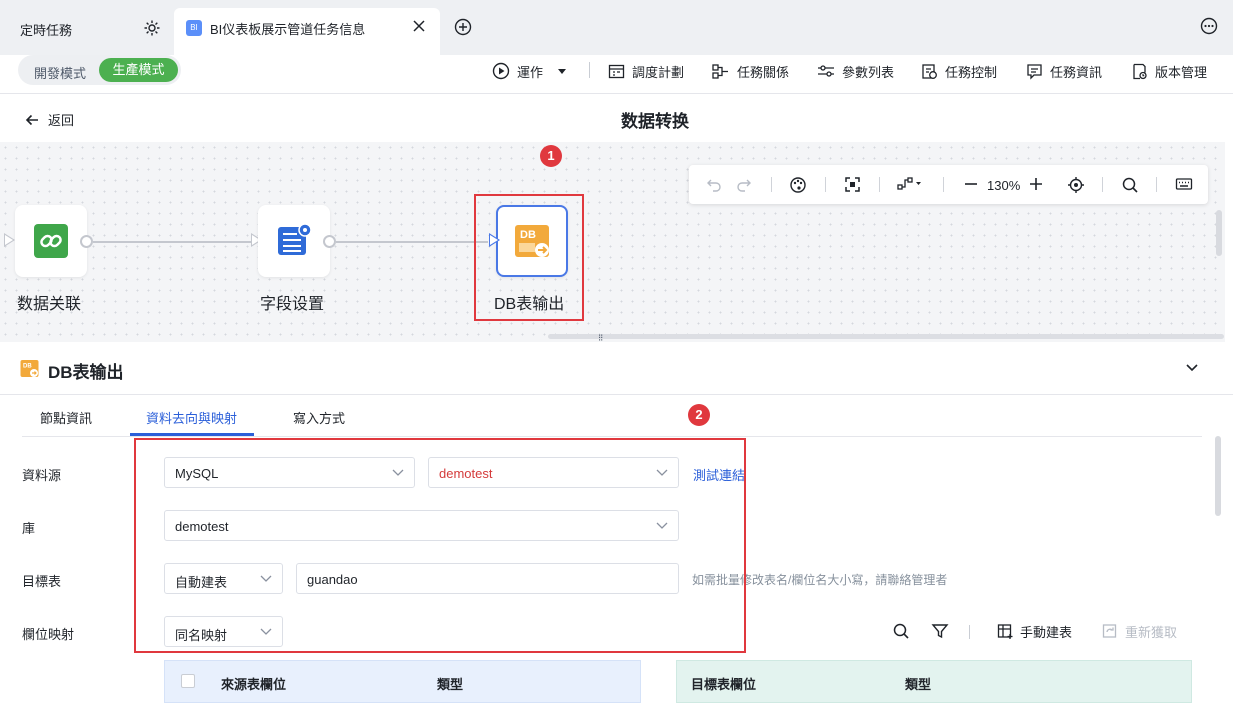  What do you see at coordinates (192, 434) in the screenshot?
I see `active-tab-indicator` at bounding box center [192, 434].